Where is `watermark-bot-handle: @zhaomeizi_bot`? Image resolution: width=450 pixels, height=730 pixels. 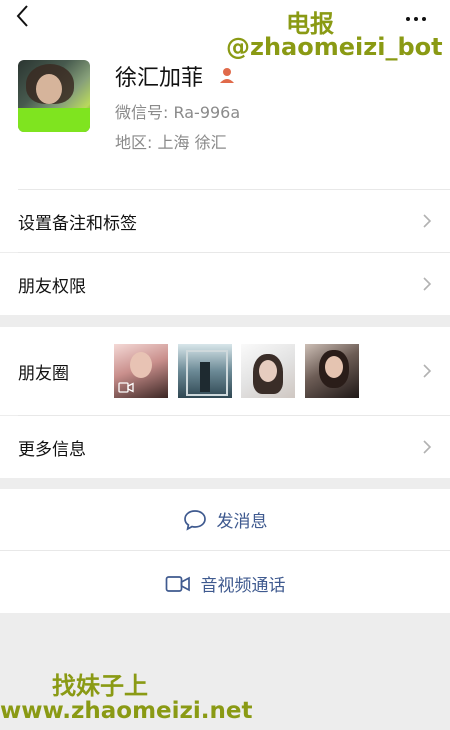 watermark-bot-handle: @zhaomeizi_bot is located at coordinates (334, 47).